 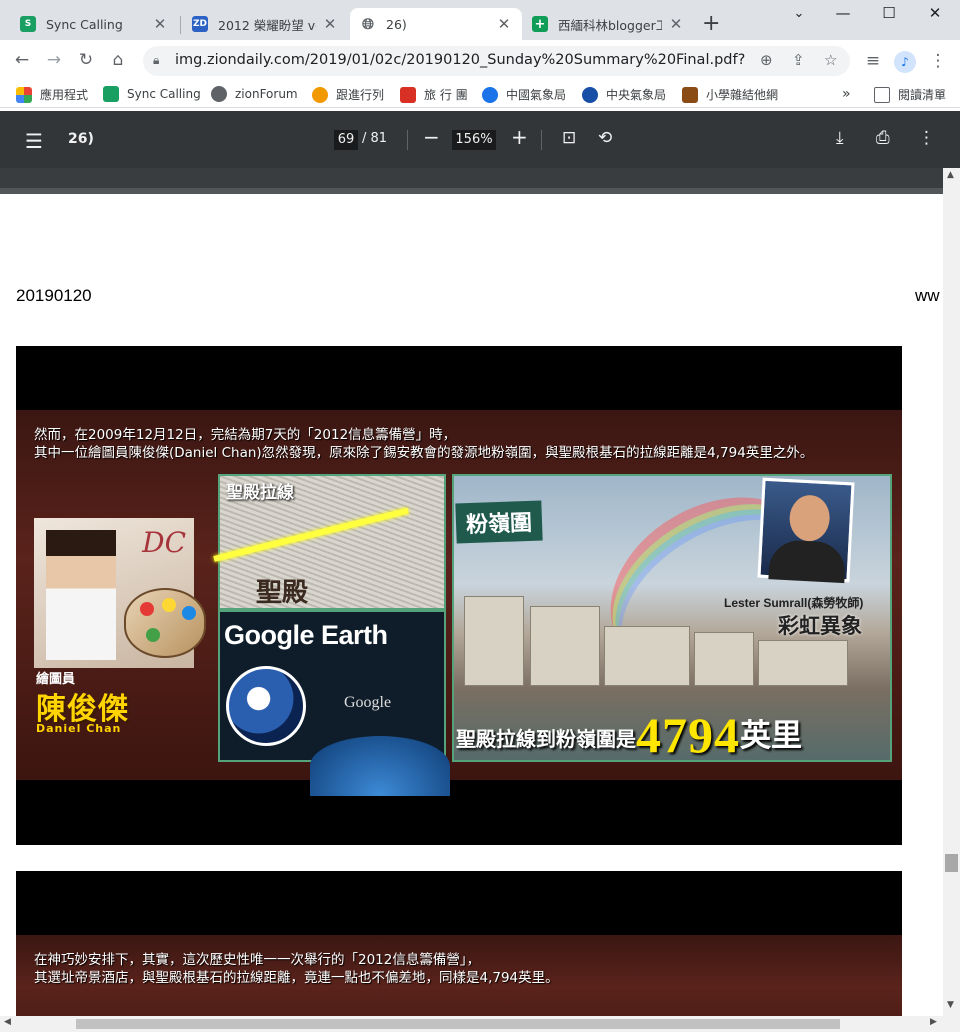 What do you see at coordinates (935, 13) in the screenshot?
I see `close-window-icon: ✕` at bounding box center [935, 13].